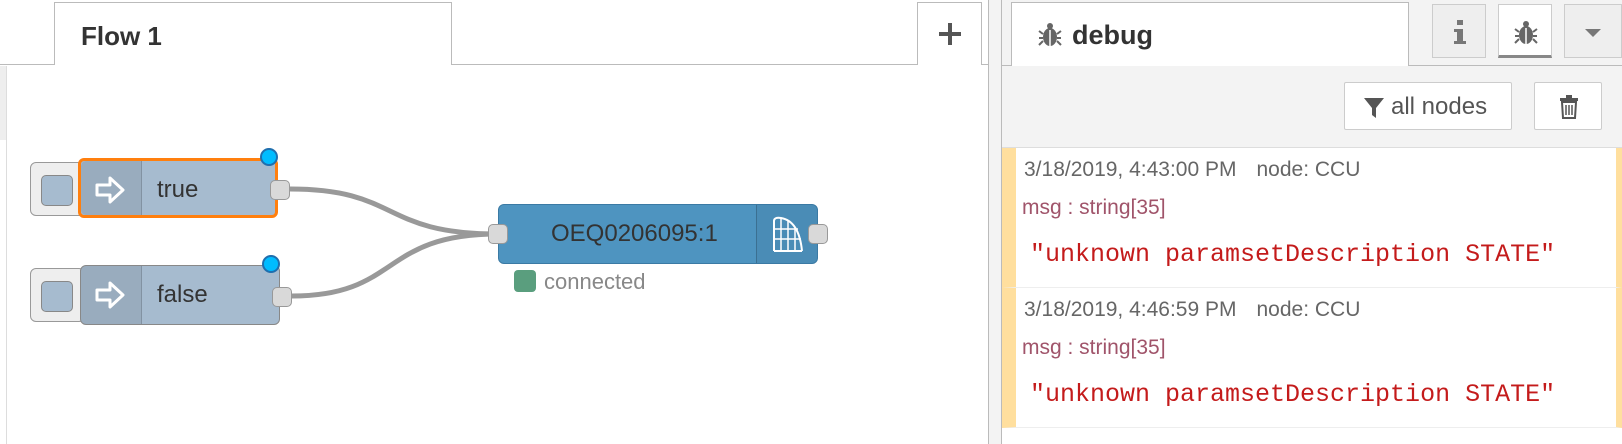 The height and width of the screenshot is (444, 1622). I want to click on inject-trigger-button-false, so click(57, 295).